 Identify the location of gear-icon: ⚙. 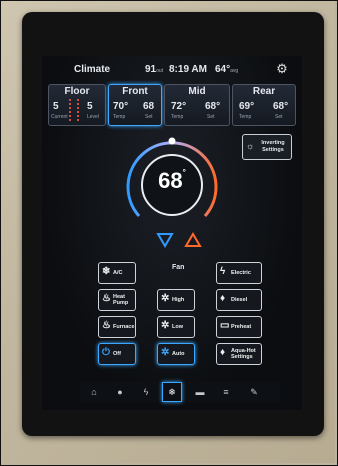
(282, 69).